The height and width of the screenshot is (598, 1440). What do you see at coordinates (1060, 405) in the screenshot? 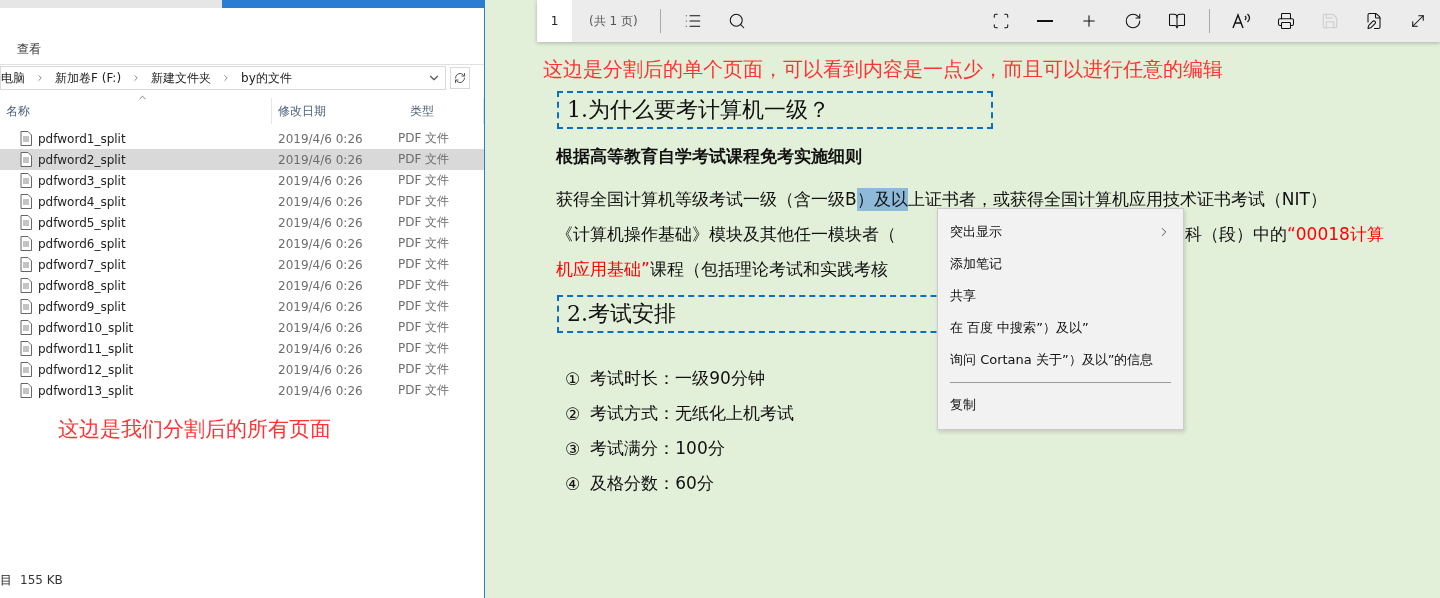
I see `menu-item: 复制` at bounding box center [1060, 405].